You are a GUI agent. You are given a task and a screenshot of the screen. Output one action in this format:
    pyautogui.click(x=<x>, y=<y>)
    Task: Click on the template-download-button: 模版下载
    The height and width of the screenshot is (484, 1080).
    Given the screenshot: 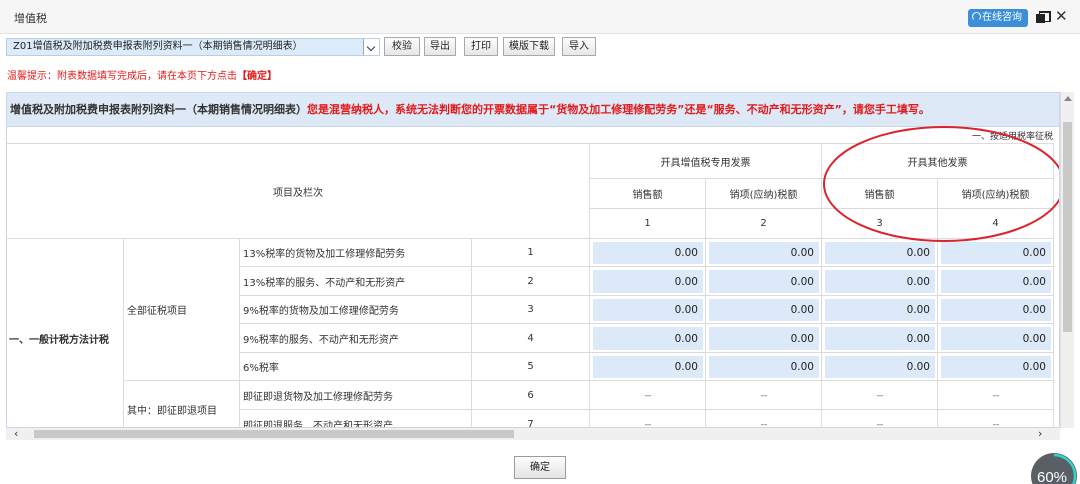 What is the action you would take?
    pyautogui.click(x=529, y=46)
    